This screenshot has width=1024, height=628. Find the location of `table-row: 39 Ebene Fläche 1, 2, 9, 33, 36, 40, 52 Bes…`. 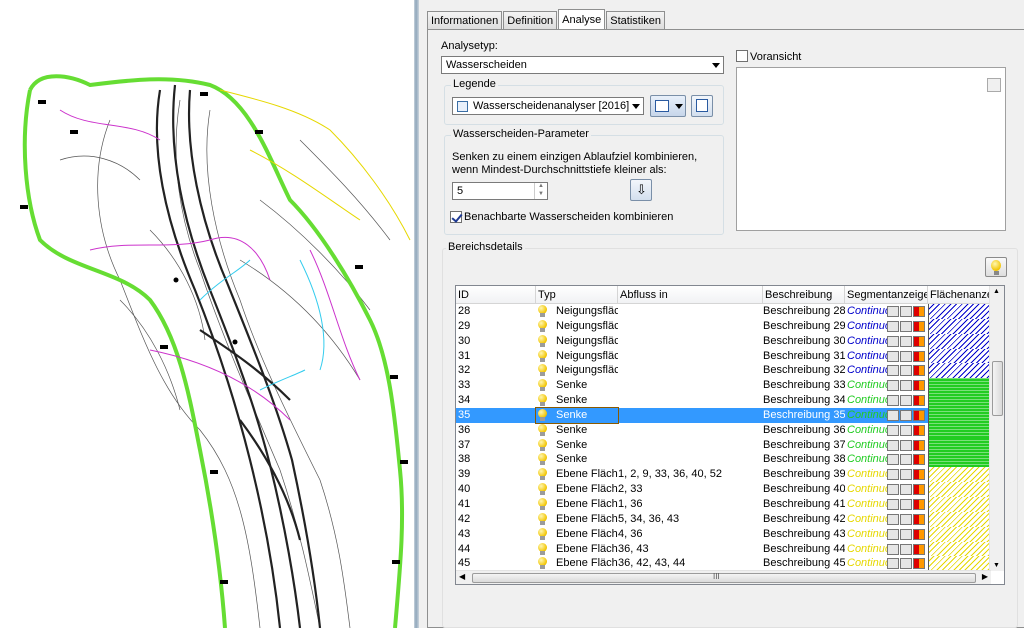

table-row: 39 Ebene Fläche 1, 2, 9, 33, 36, 40, 52 Bes… is located at coordinates (723, 475).